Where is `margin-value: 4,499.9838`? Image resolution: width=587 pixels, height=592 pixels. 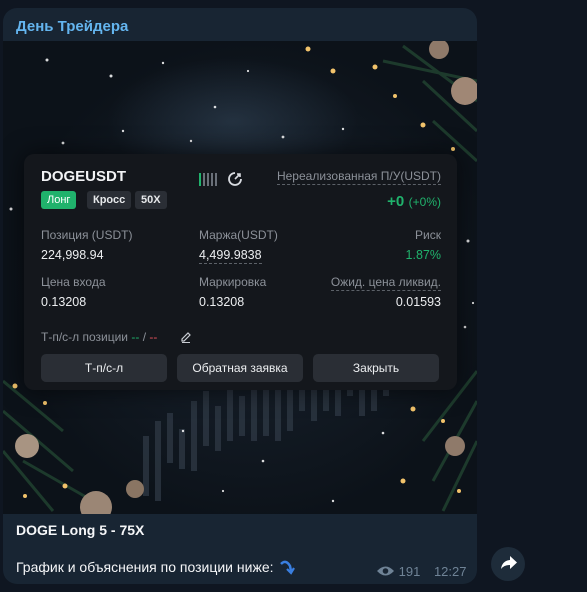 margin-value: 4,499.9838 is located at coordinates (230, 256).